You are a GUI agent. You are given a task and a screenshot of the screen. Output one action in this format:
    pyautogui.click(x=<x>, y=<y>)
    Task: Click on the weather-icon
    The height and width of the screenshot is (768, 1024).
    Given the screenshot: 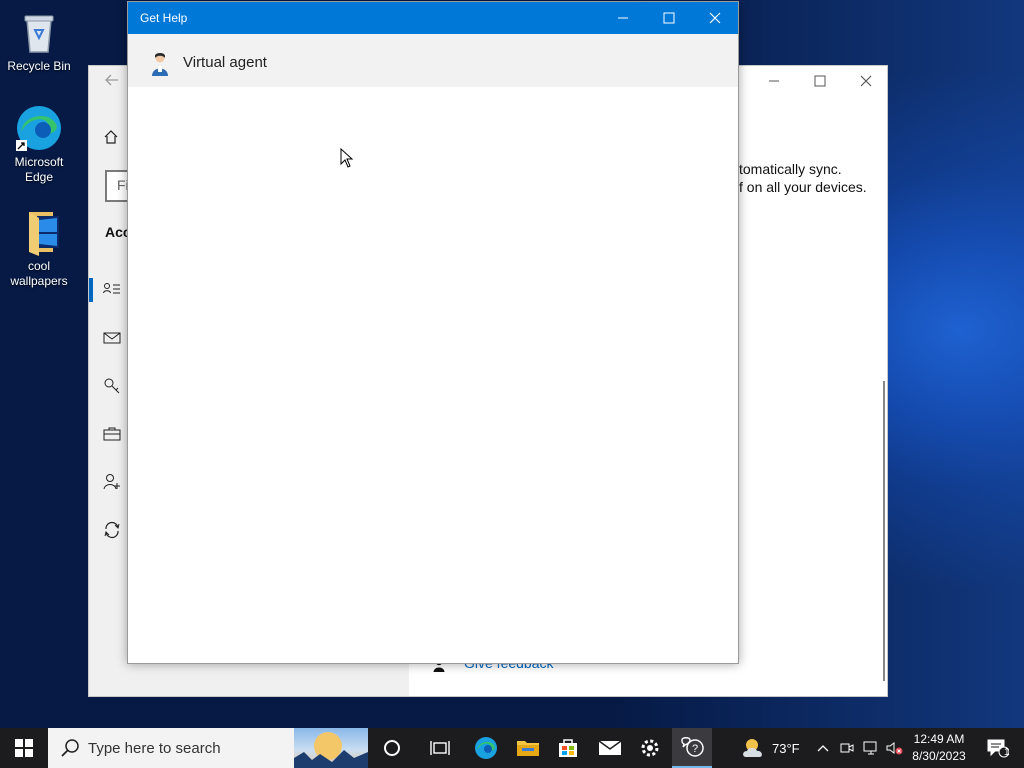 What is the action you would take?
    pyautogui.click(x=754, y=748)
    